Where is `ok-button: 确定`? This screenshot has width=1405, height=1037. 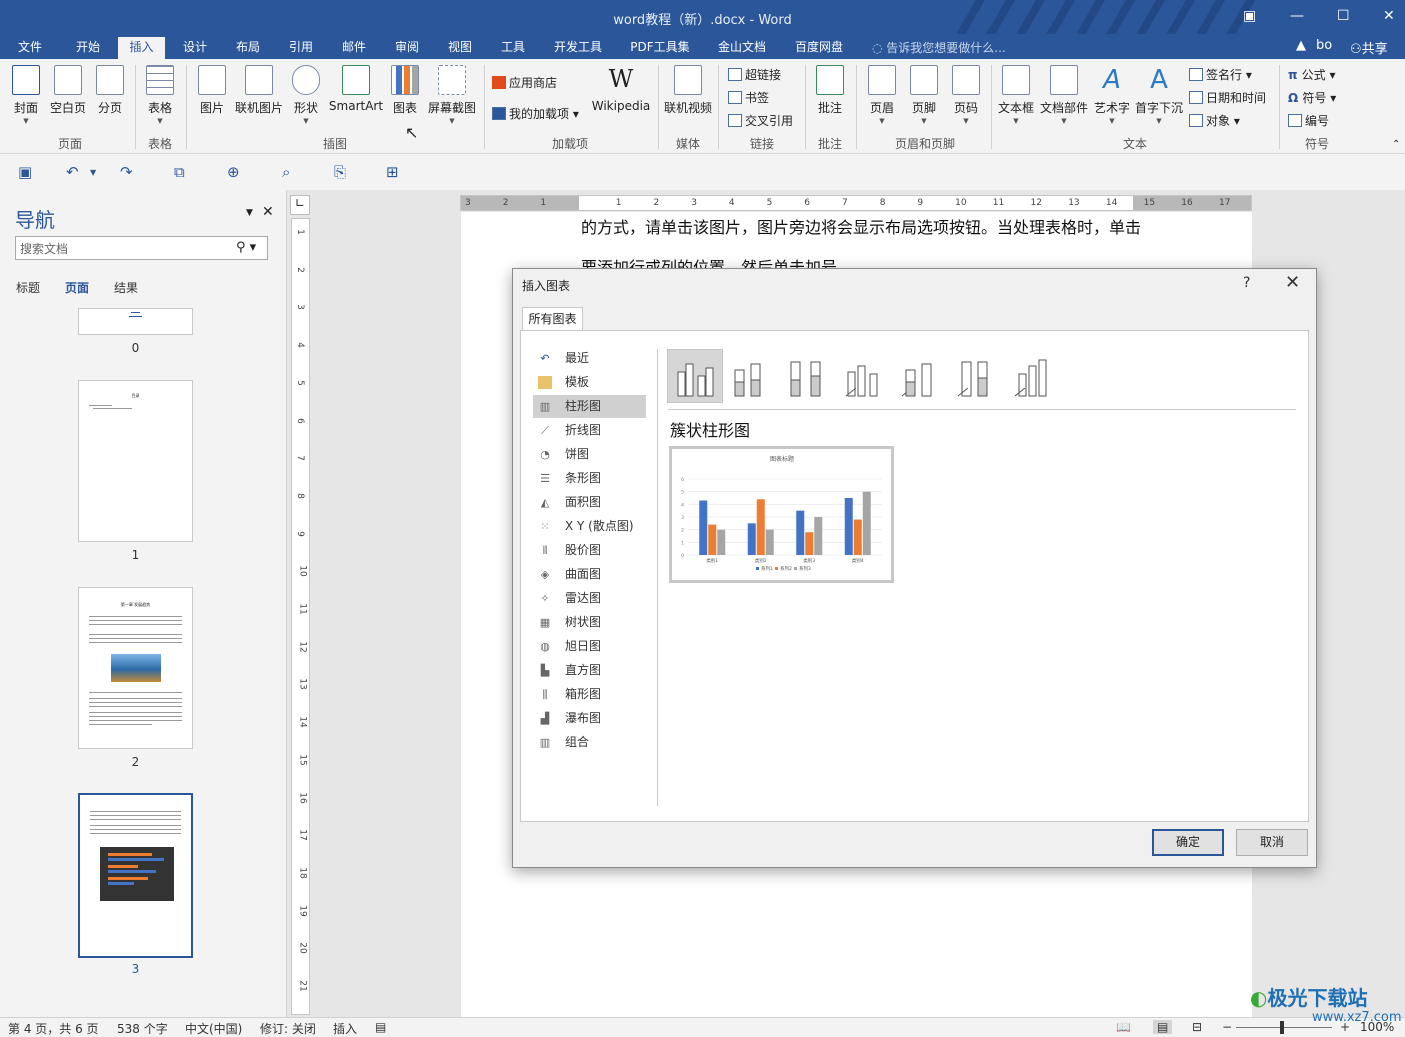
ok-button: 确定 is located at coordinates (1188, 842).